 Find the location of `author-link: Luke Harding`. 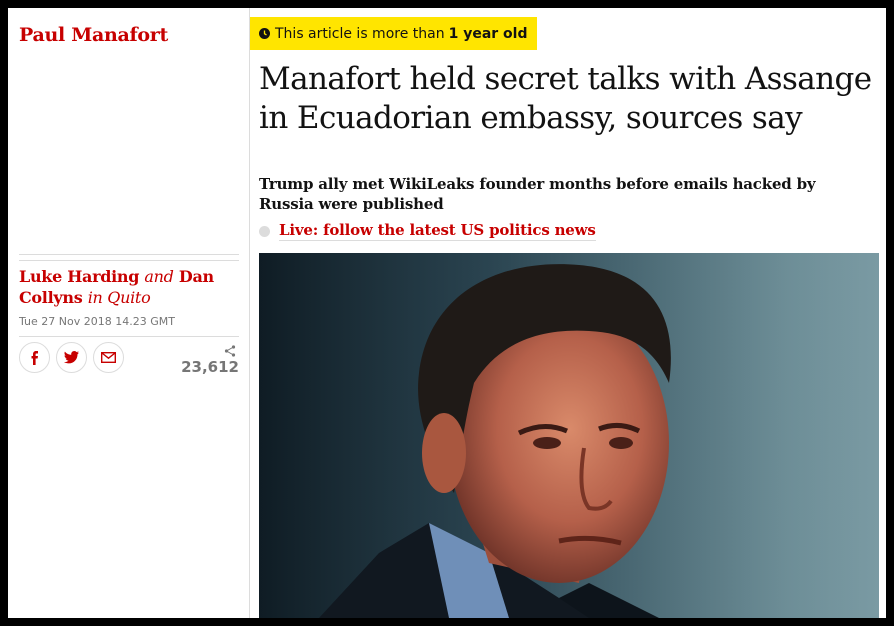

author-link: Luke Harding is located at coordinates (79, 276).